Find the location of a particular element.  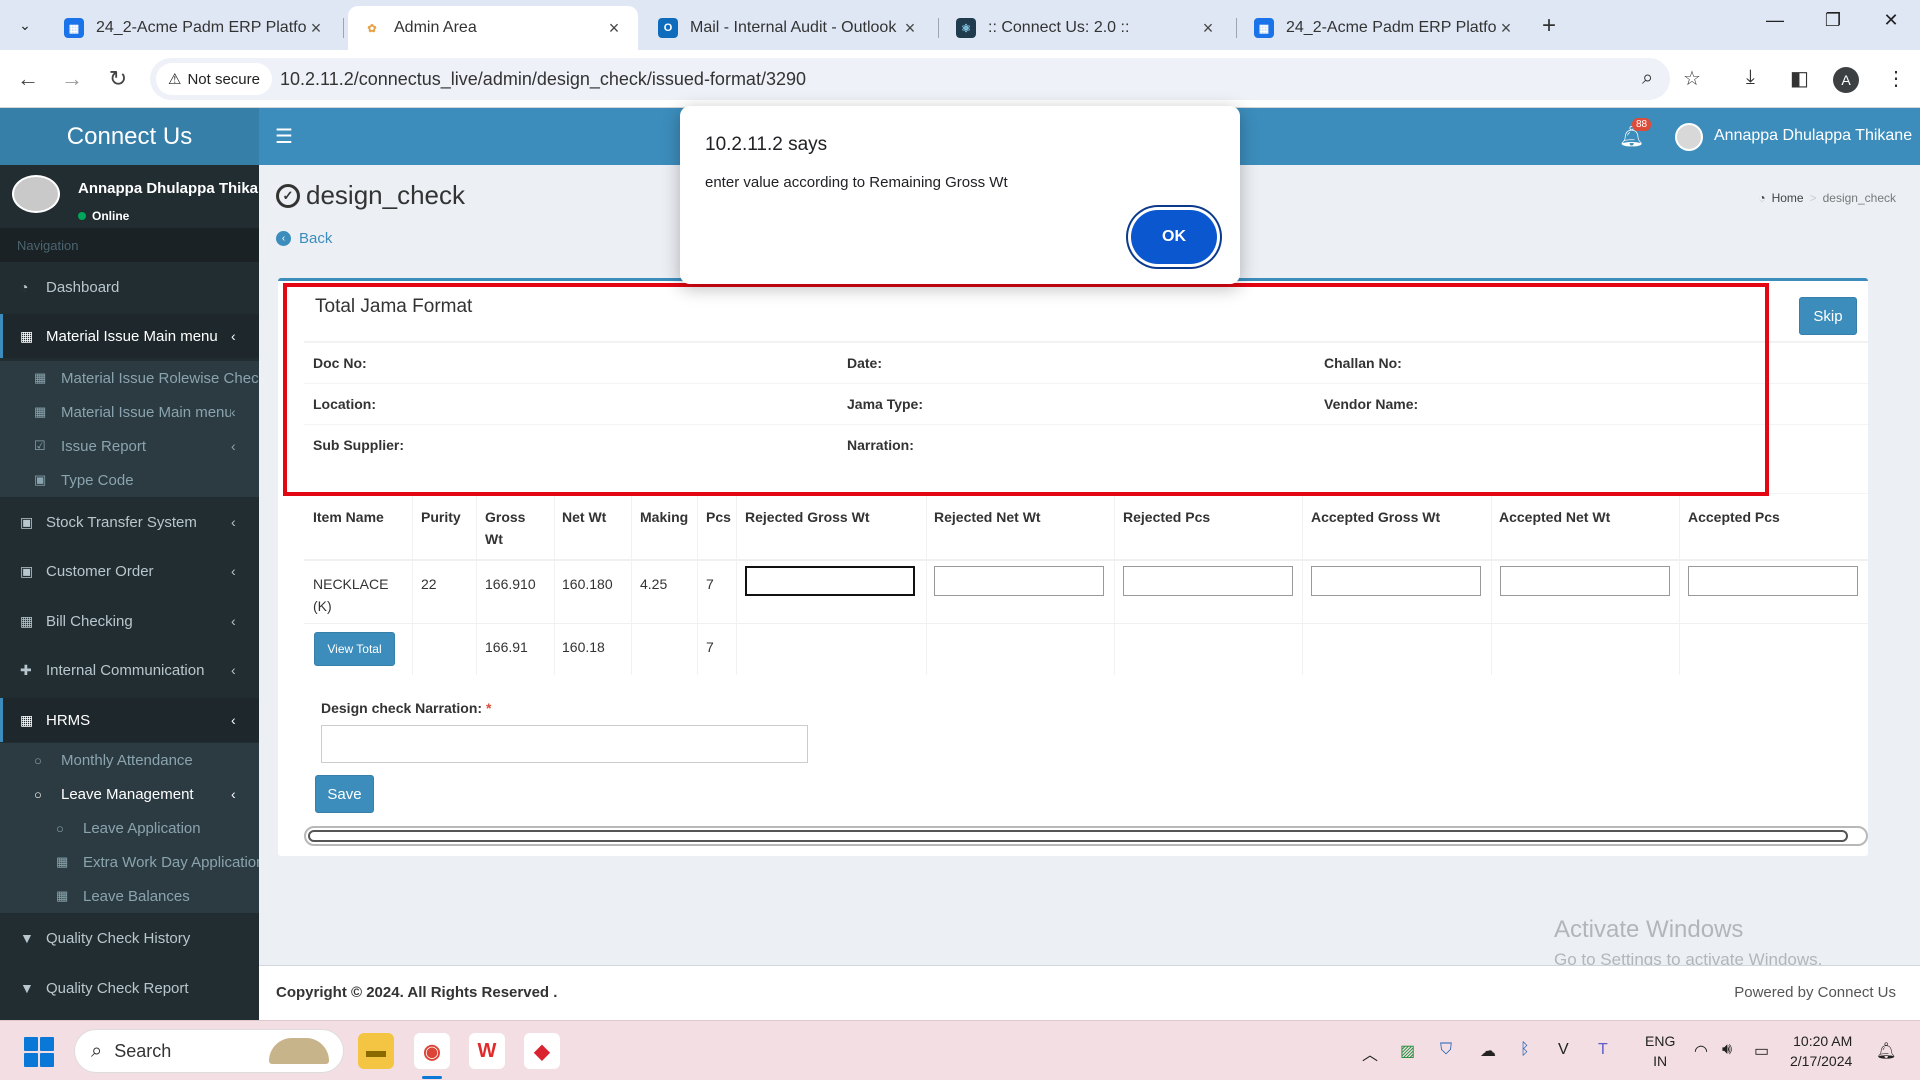

sidebar-item-quality-check-report: ▼ Quality Check Report is located at coordinates (129, 988).